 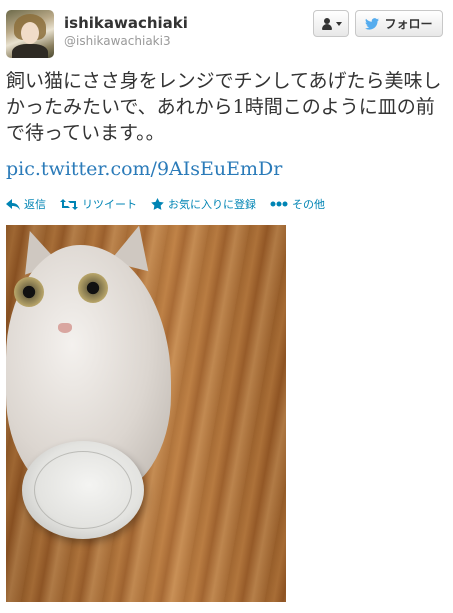 What do you see at coordinates (338, 23) in the screenshot?
I see `chevron-down-icon` at bounding box center [338, 23].